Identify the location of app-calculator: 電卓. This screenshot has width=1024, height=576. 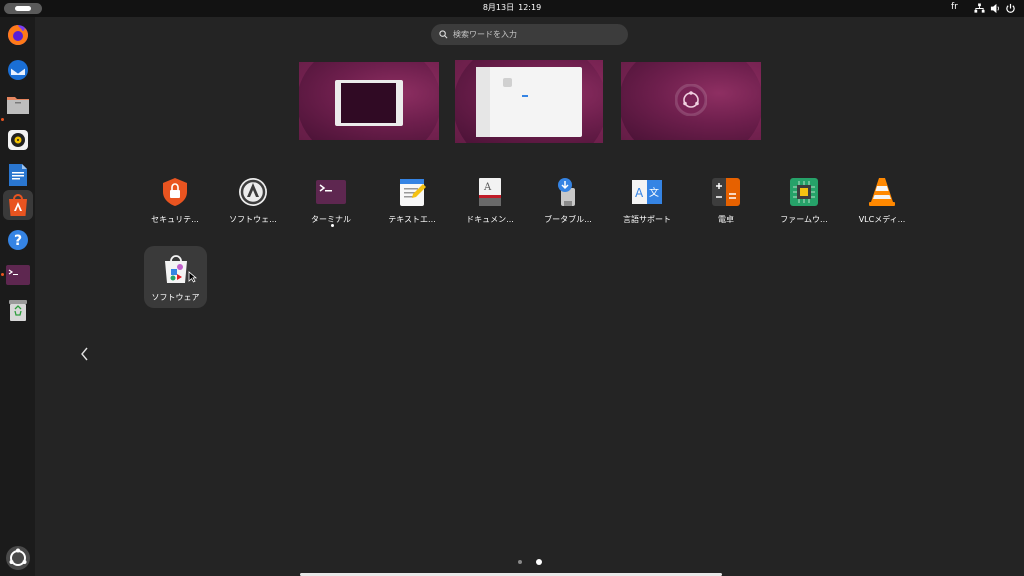
(726, 206).